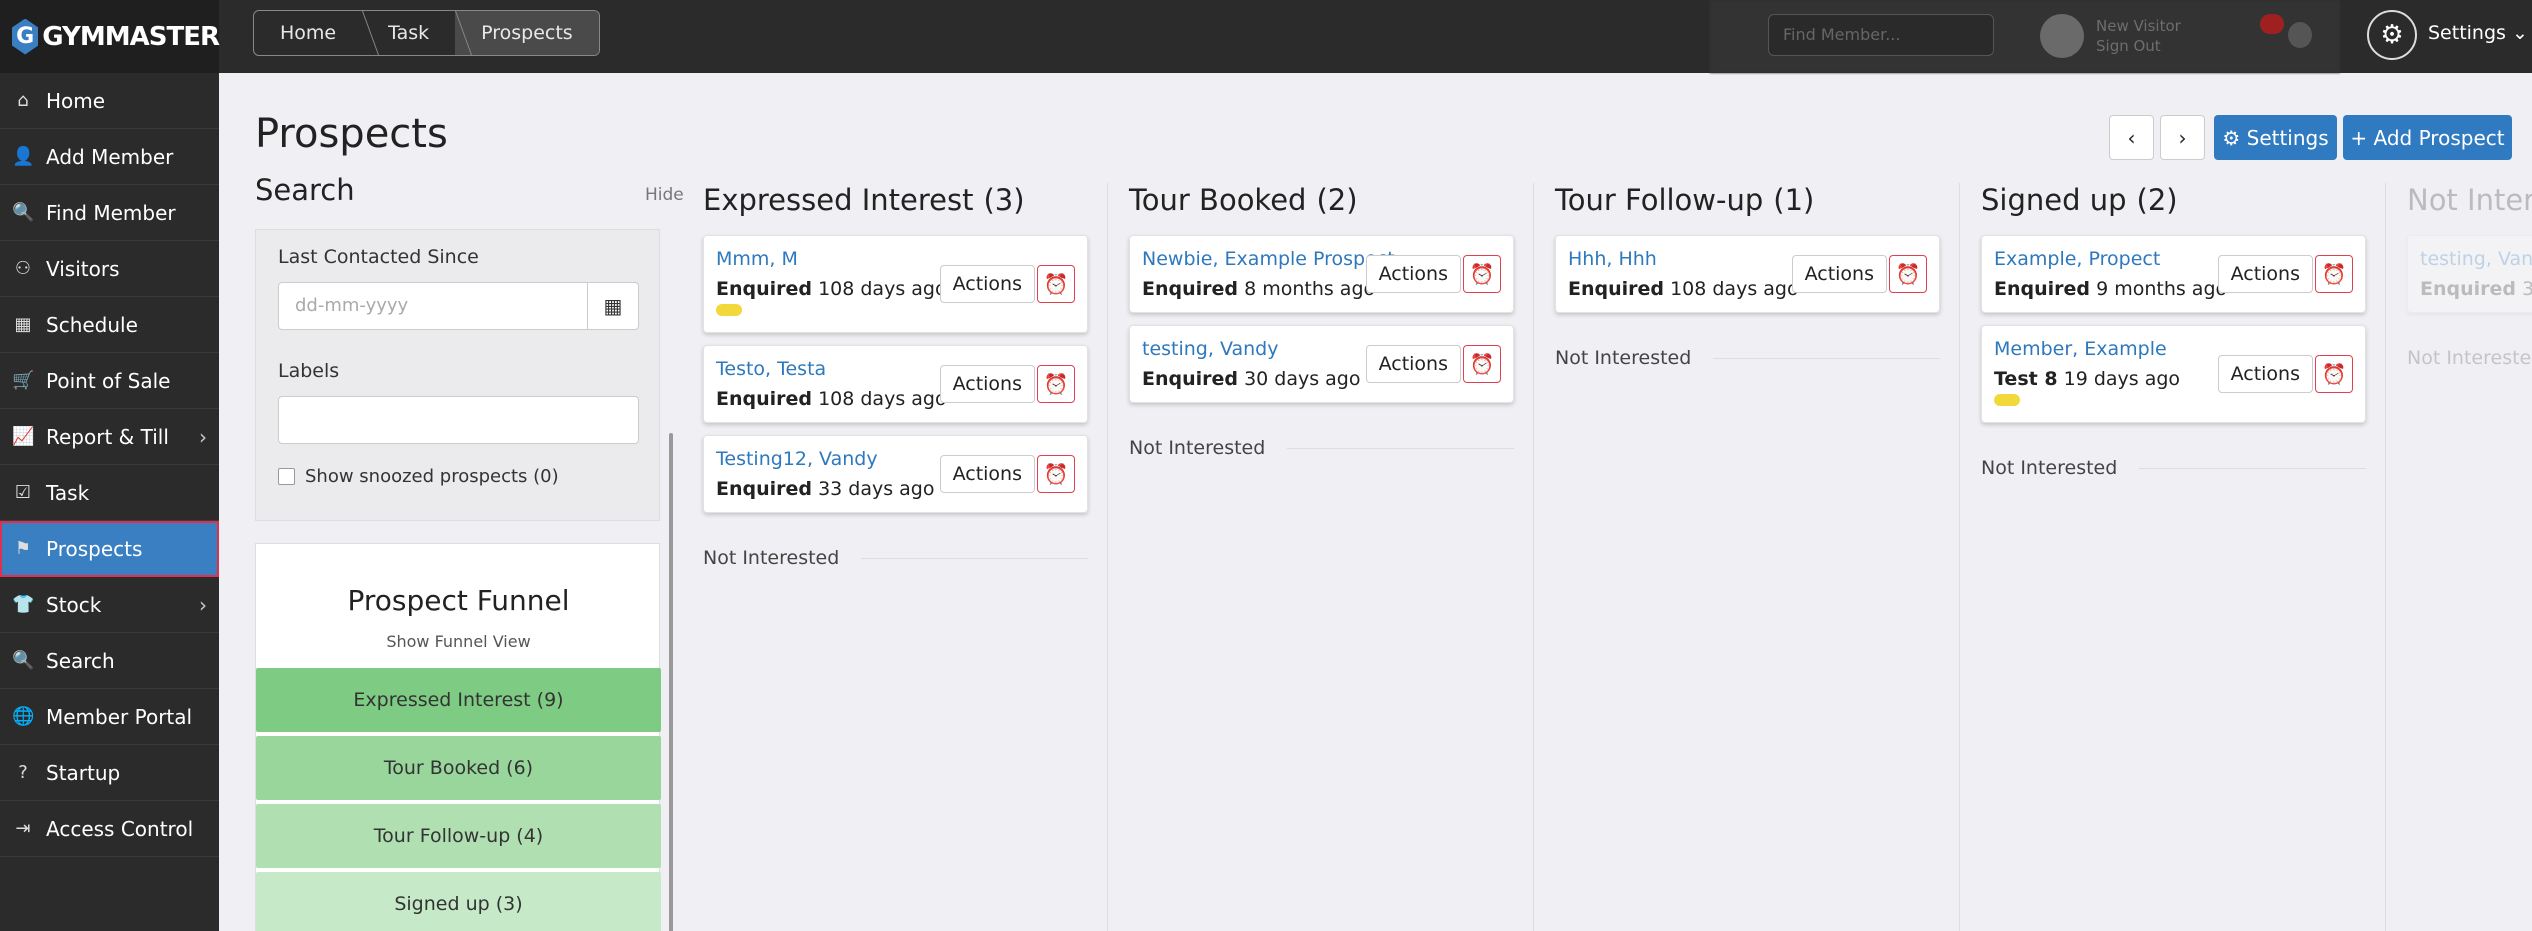 This screenshot has width=2532, height=931. What do you see at coordinates (2519, 33) in the screenshot?
I see `chevron-down-icon: ⌄` at bounding box center [2519, 33].